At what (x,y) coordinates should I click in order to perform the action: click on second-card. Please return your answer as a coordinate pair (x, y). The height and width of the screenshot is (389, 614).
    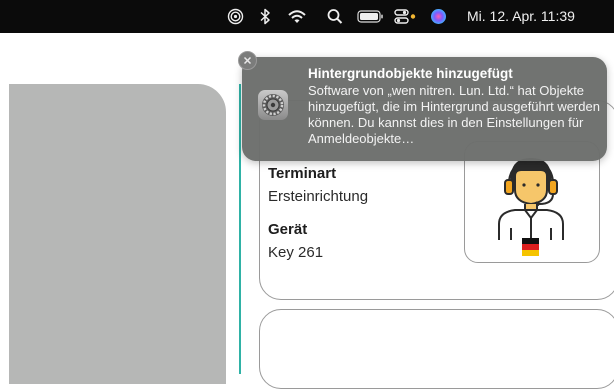
    Looking at the image, I should click on (436, 349).